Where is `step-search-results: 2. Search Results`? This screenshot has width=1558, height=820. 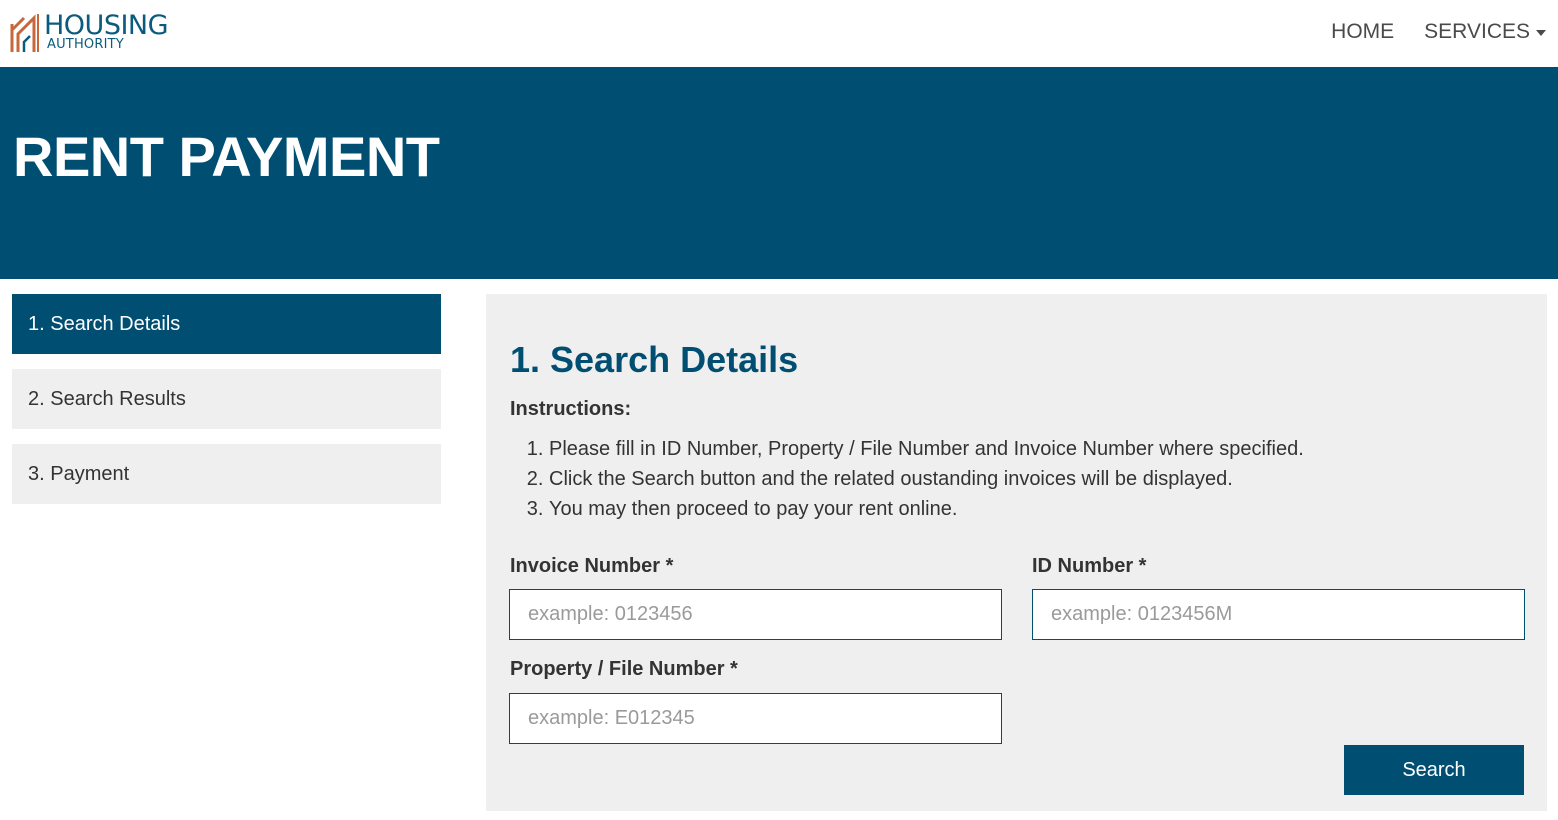
step-search-results: 2. Search Results is located at coordinates (226, 399).